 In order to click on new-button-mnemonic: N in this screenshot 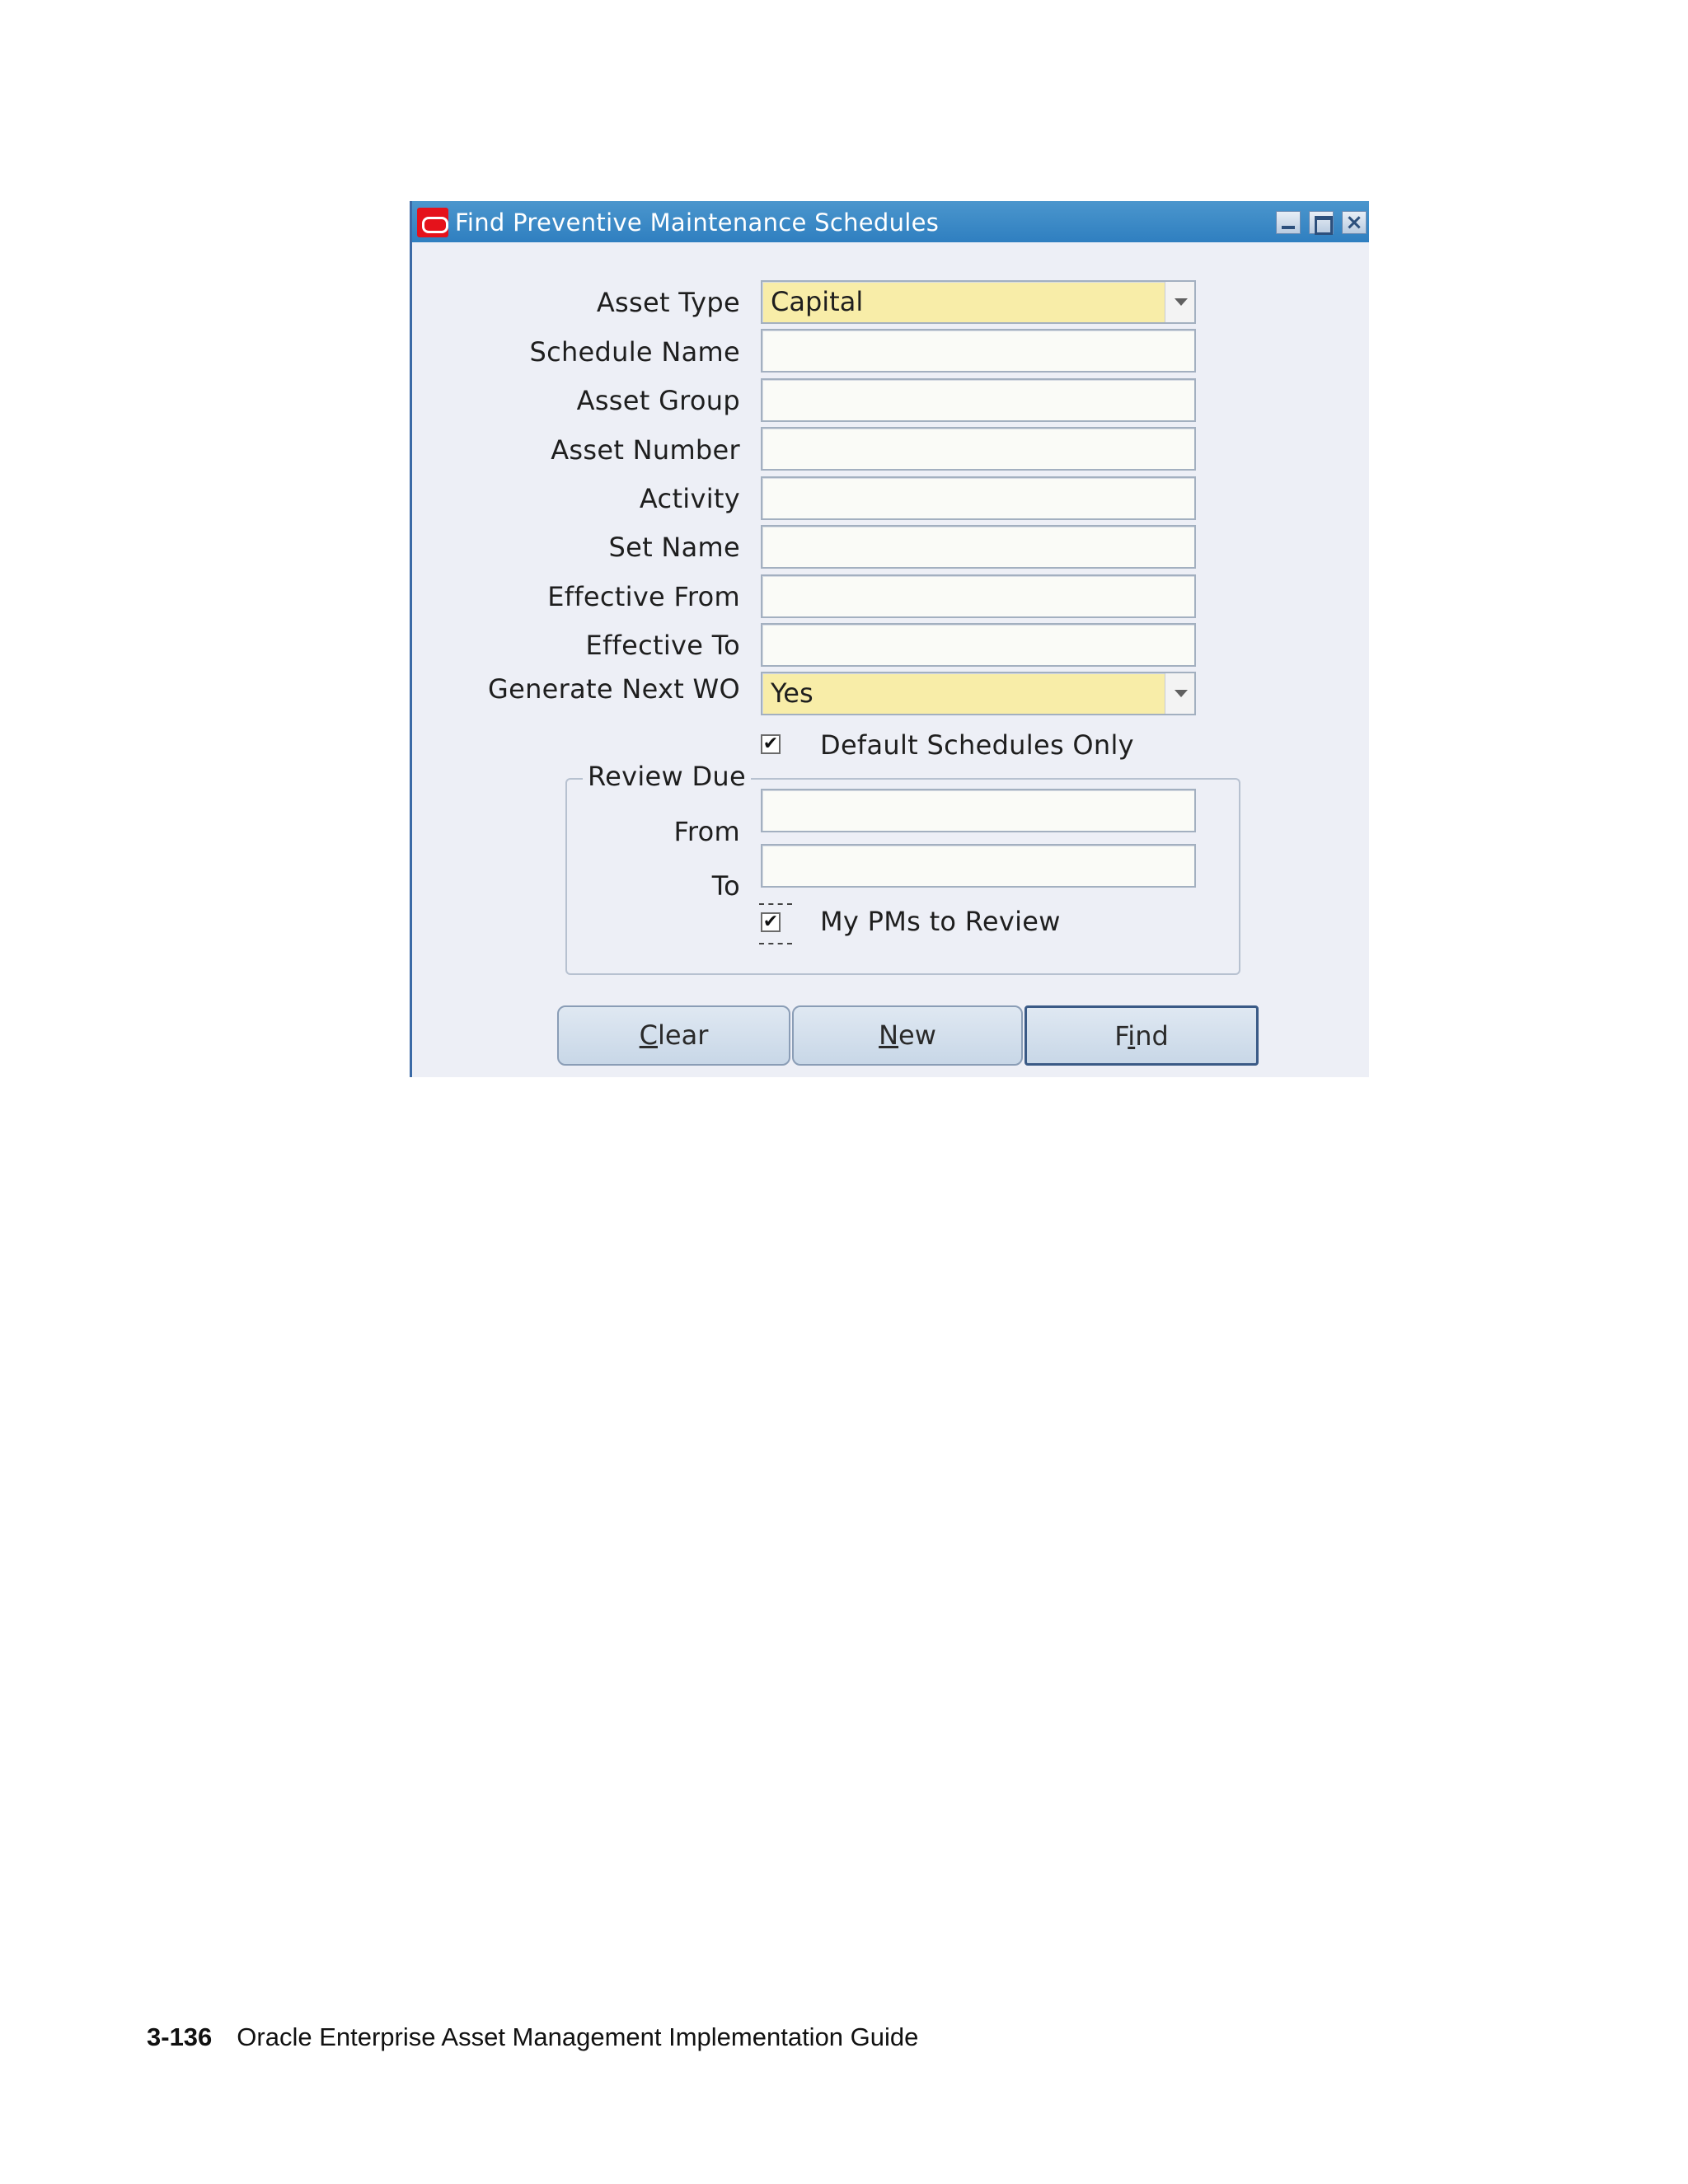, I will do `click(889, 1035)`.